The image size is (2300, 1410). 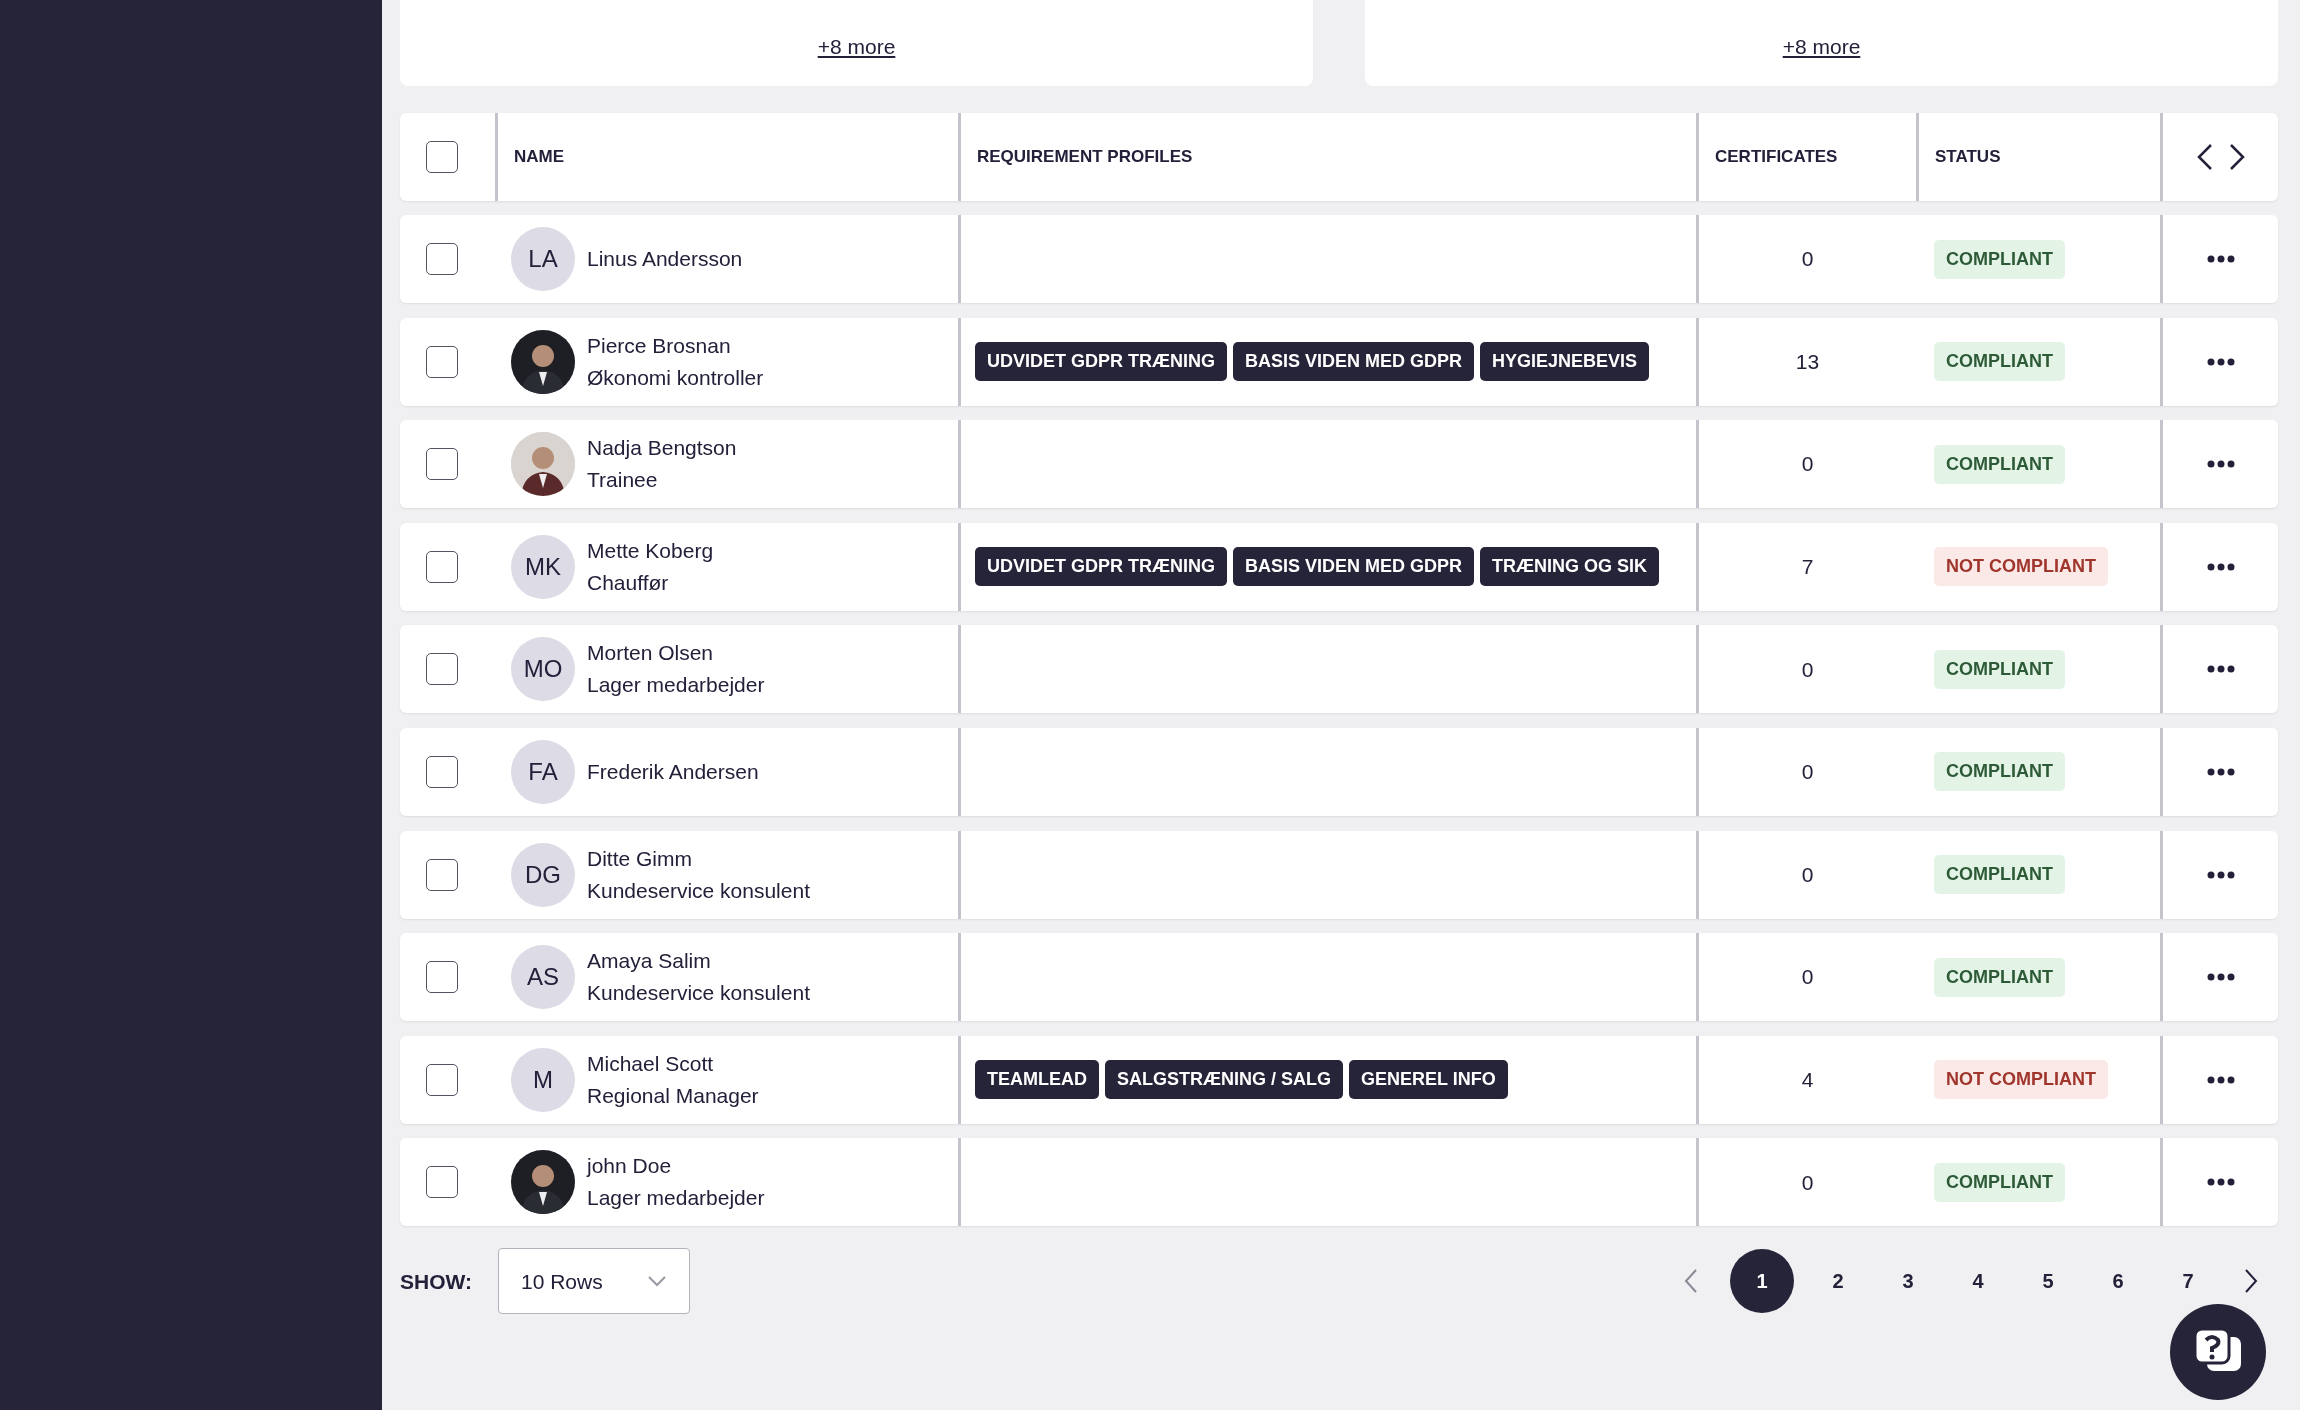 I want to click on profile-tag: GENEREL INFO, so click(x=1428, y=1080).